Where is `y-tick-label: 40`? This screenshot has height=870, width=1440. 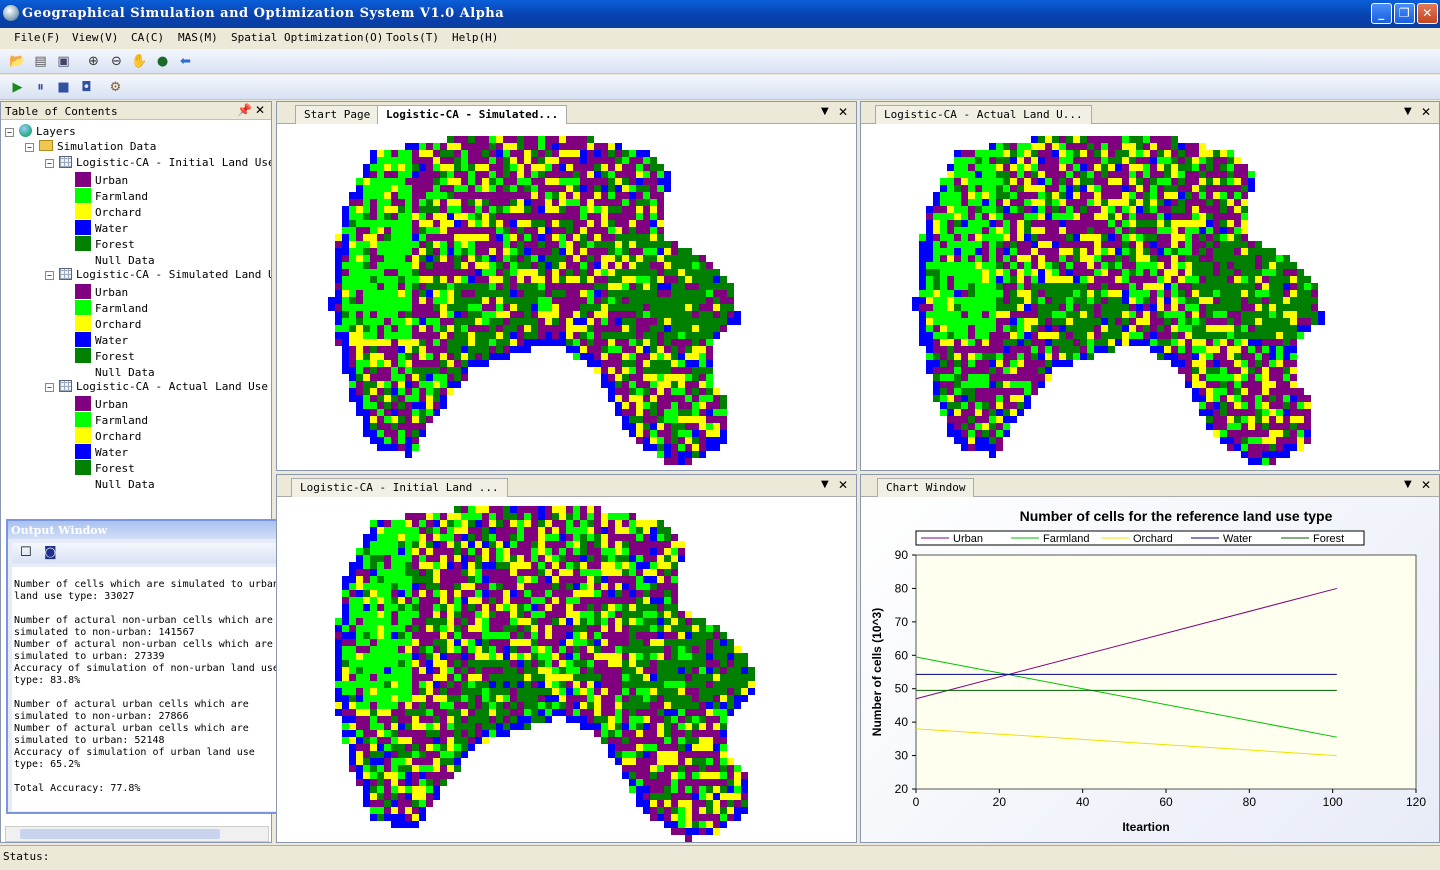
y-tick-label: 40 is located at coordinates (902, 722).